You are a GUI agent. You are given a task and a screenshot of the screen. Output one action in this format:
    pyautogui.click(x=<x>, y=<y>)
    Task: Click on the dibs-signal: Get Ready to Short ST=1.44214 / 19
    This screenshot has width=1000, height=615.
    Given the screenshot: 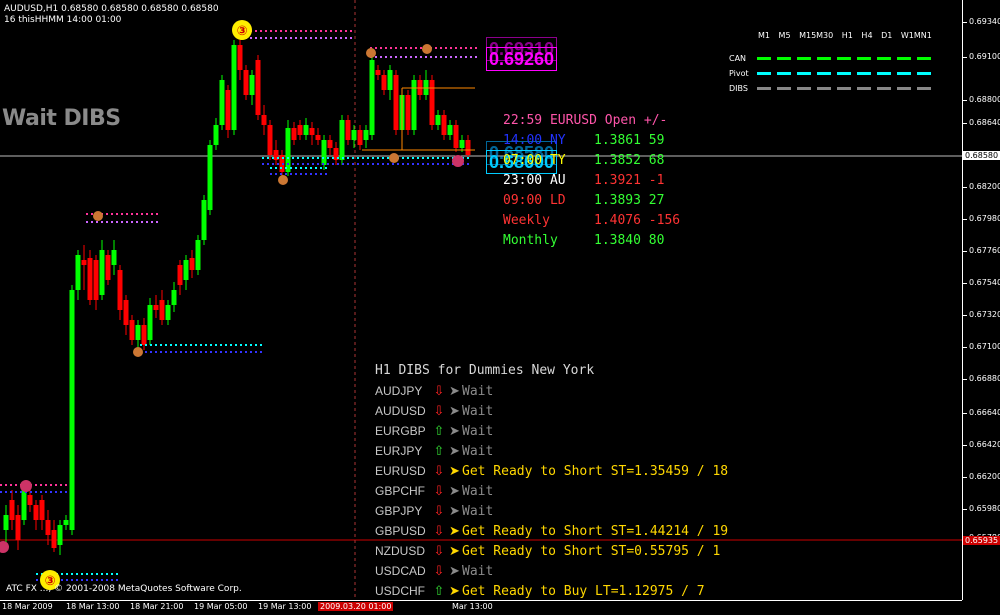 What is the action you would take?
    pyautogui.click(x=595, y=531)
    